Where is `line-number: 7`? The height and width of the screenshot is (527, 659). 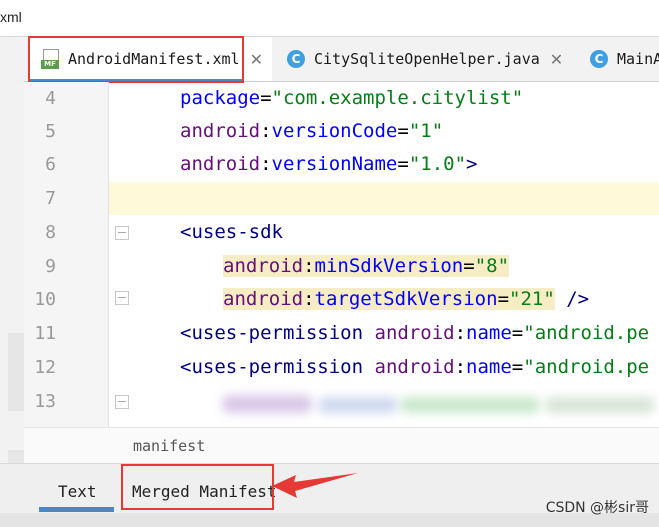 line-number: 7 is located at coordinates (50, 198).